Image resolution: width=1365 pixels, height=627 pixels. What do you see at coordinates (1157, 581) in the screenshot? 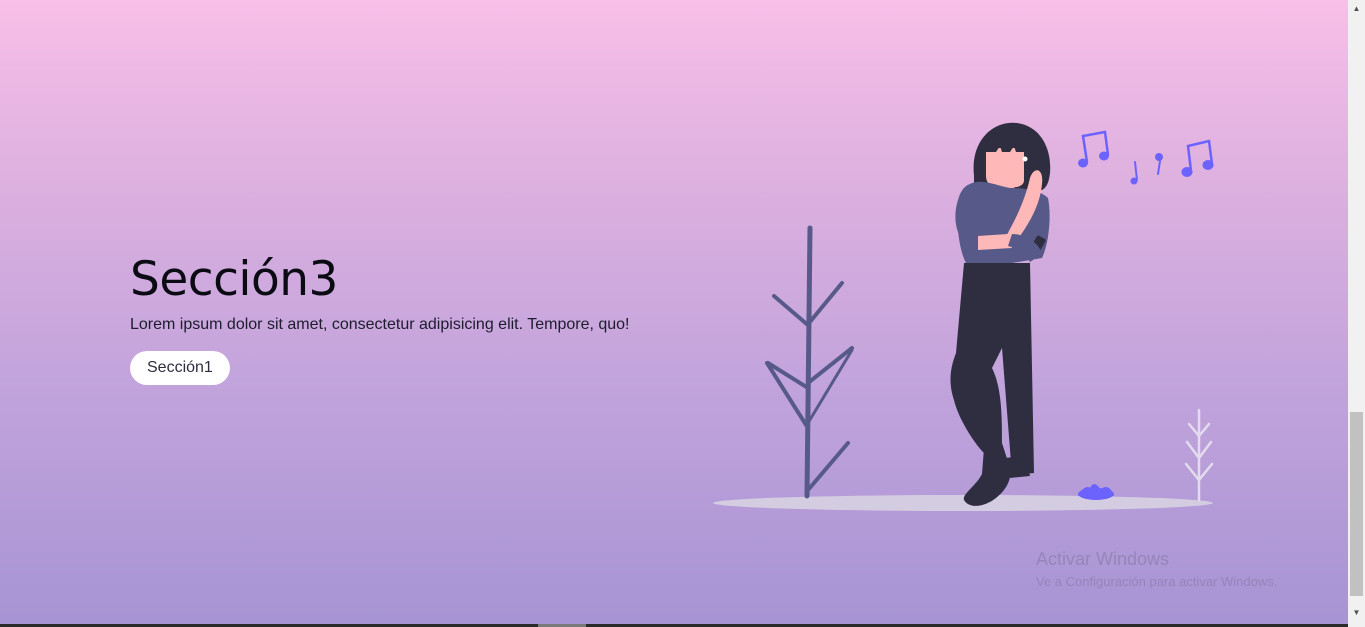
I see `watermark-subtitle: Ve a Configuración para activar Windows.` at bounding box center [1157, 581].